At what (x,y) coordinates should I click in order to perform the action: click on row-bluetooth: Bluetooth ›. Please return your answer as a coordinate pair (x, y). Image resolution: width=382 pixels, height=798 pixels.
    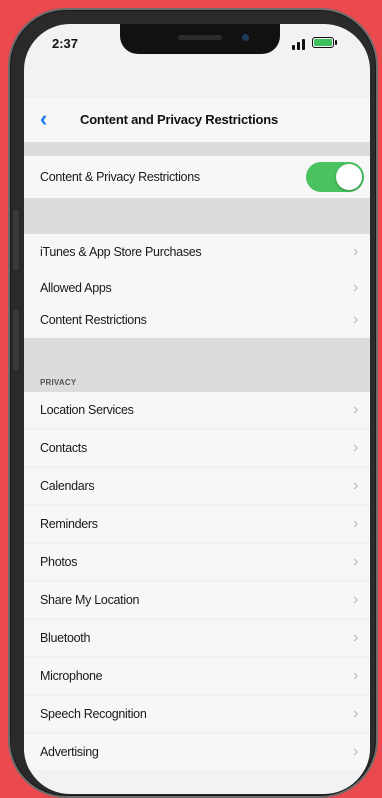
    Looking at the image, I should click on (197, 638).